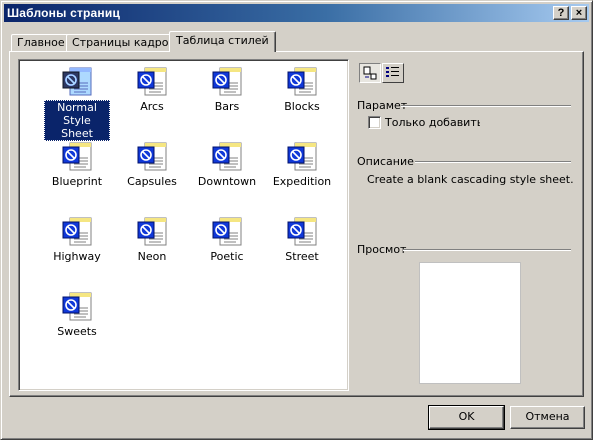 The width and height of the screenshot is (593, 440). I want to click on template-item: Highway, so click(77, 245).